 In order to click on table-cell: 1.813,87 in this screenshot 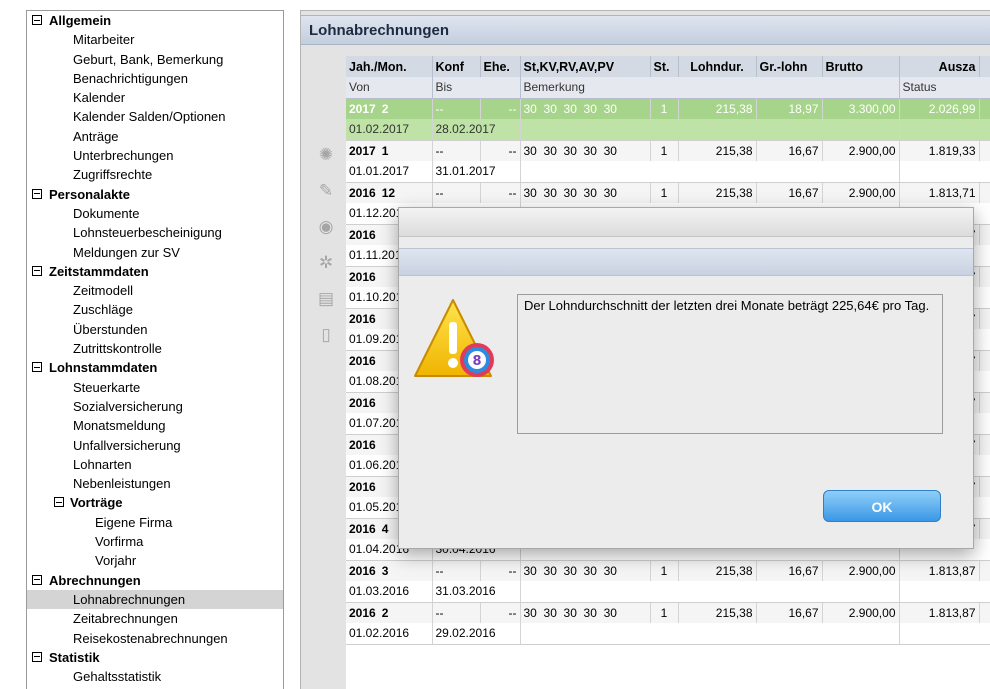, I will do `click(939, 612)`.